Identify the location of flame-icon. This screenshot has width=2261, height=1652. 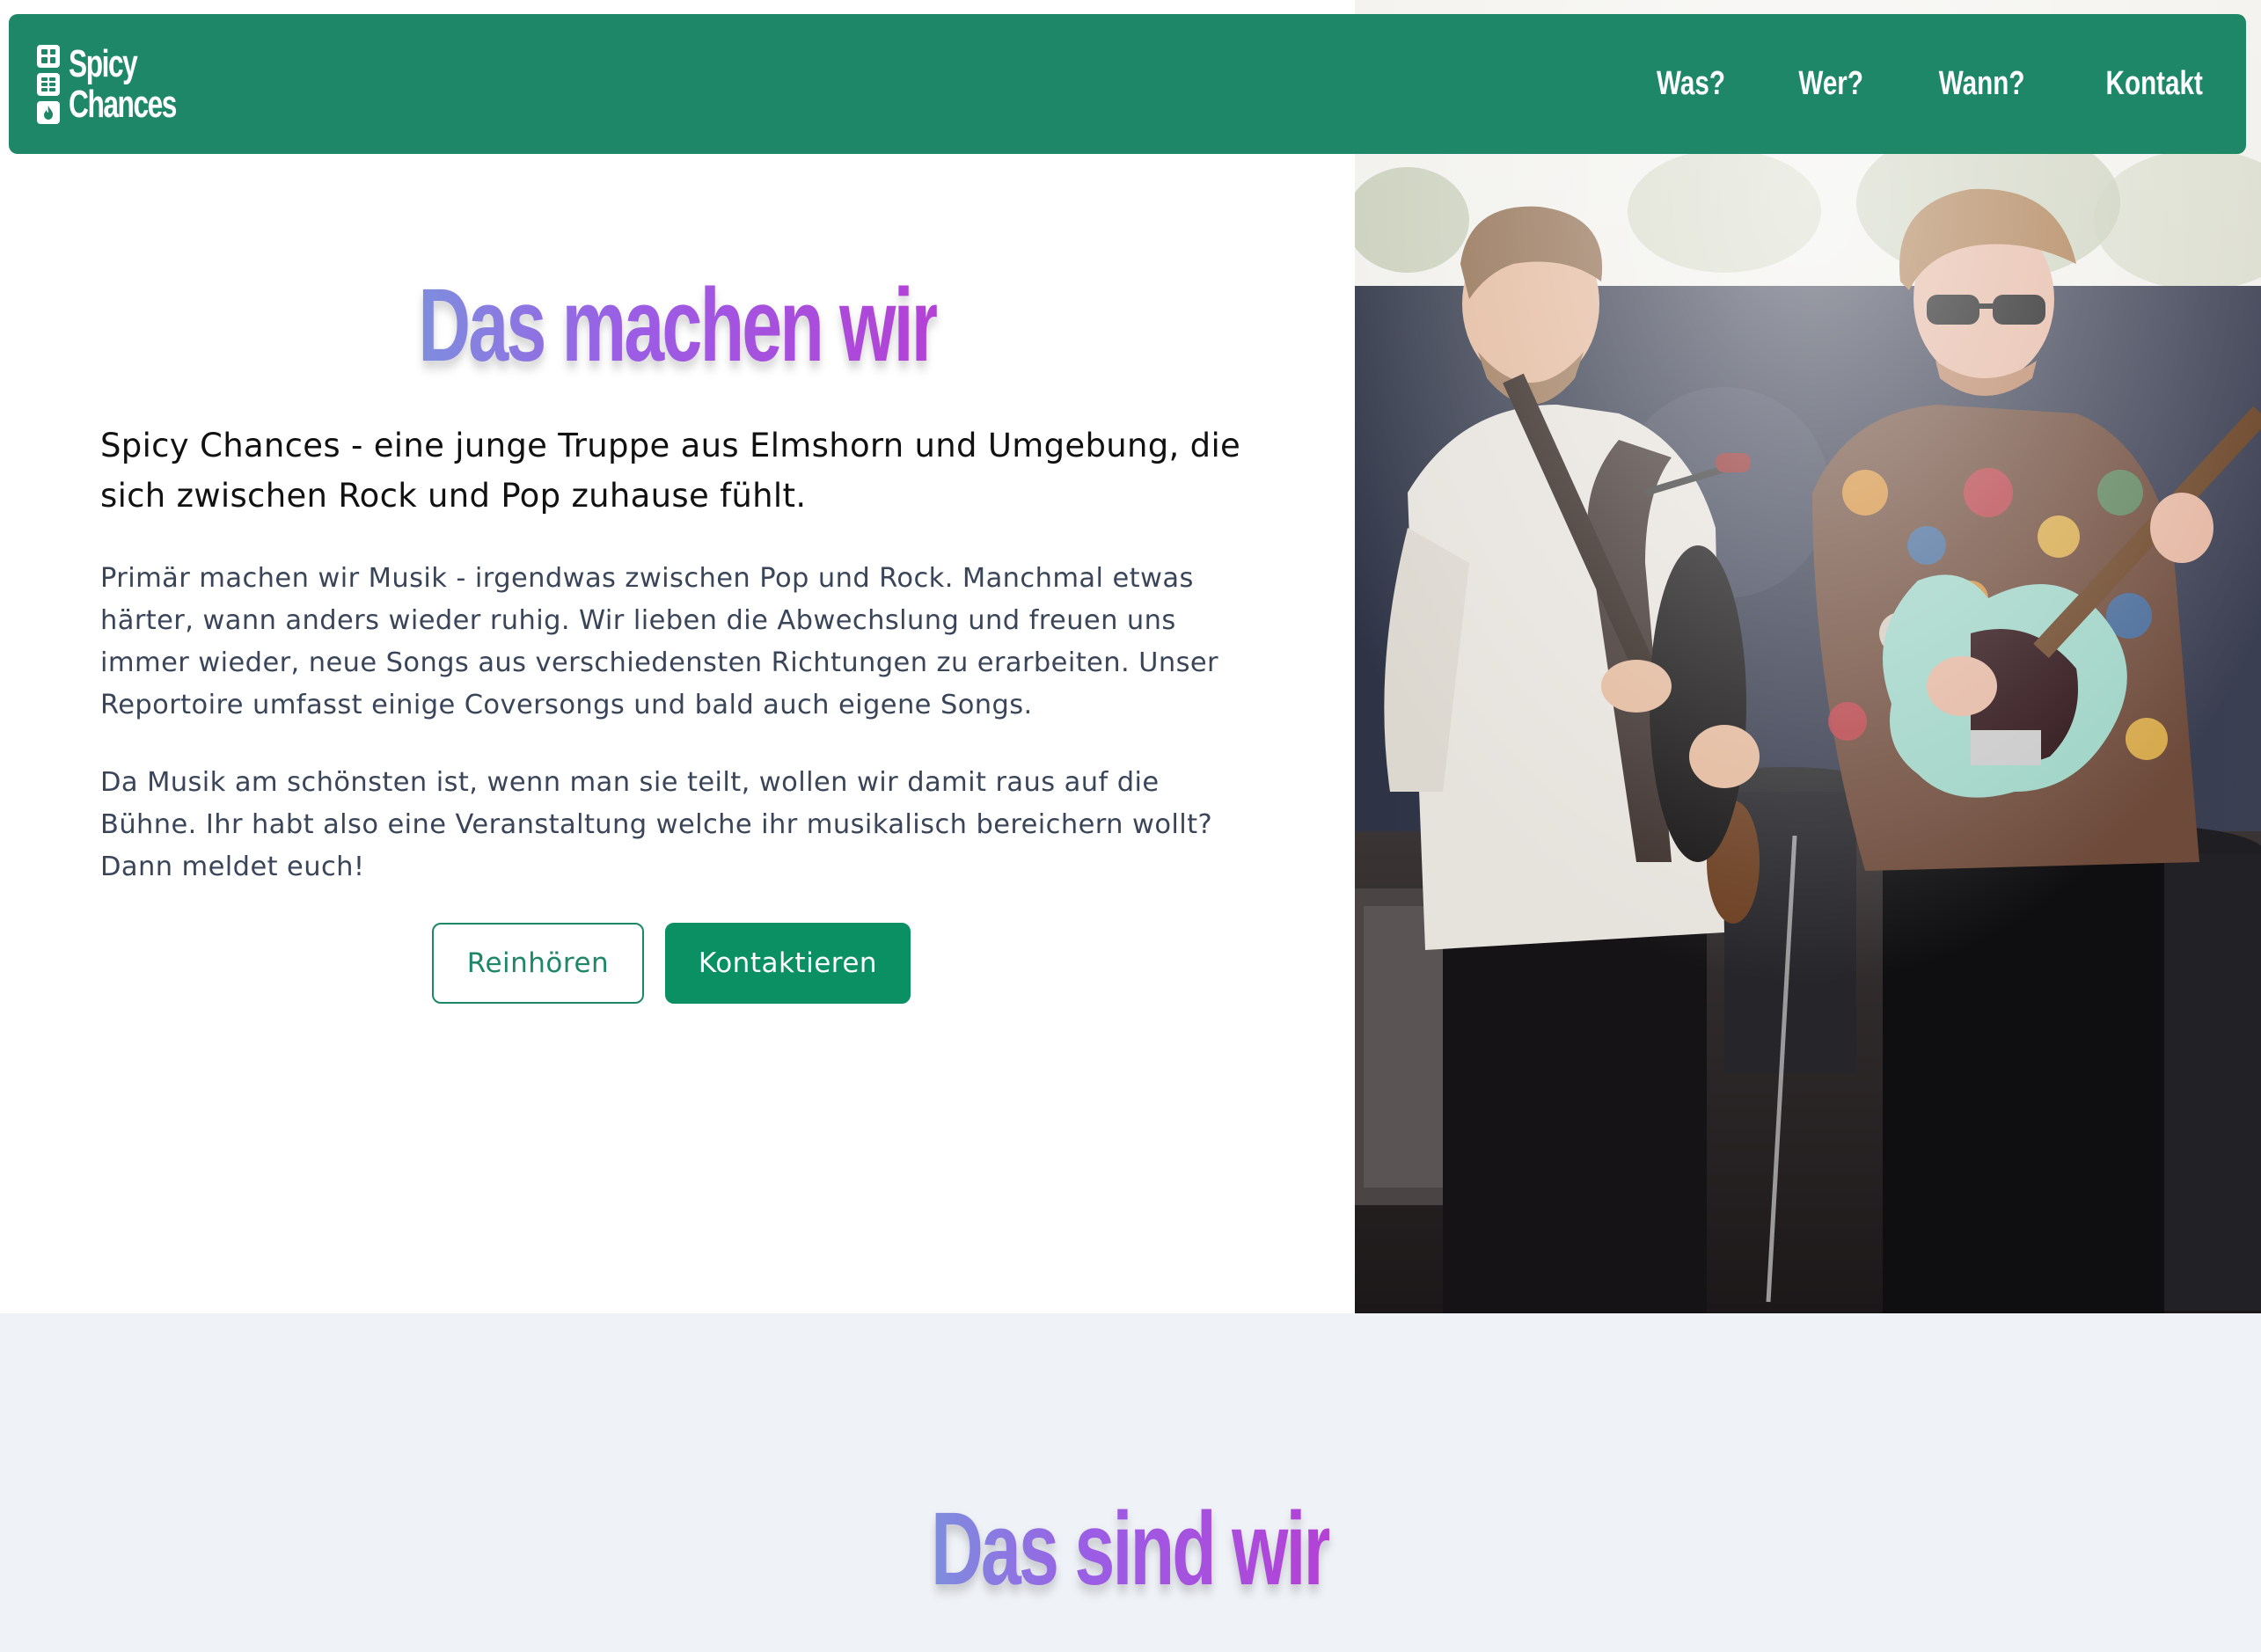
(48, 112).